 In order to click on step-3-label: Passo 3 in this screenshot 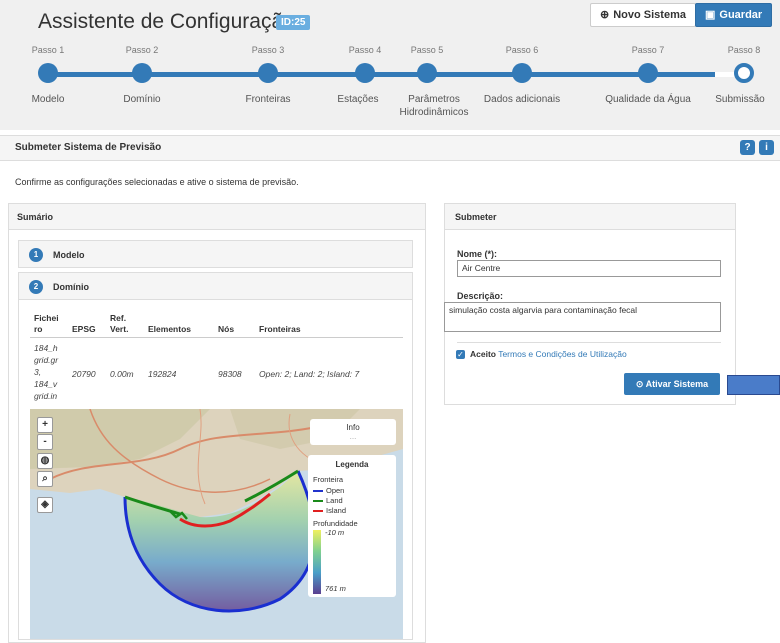, I will do `click(268, 50)`.